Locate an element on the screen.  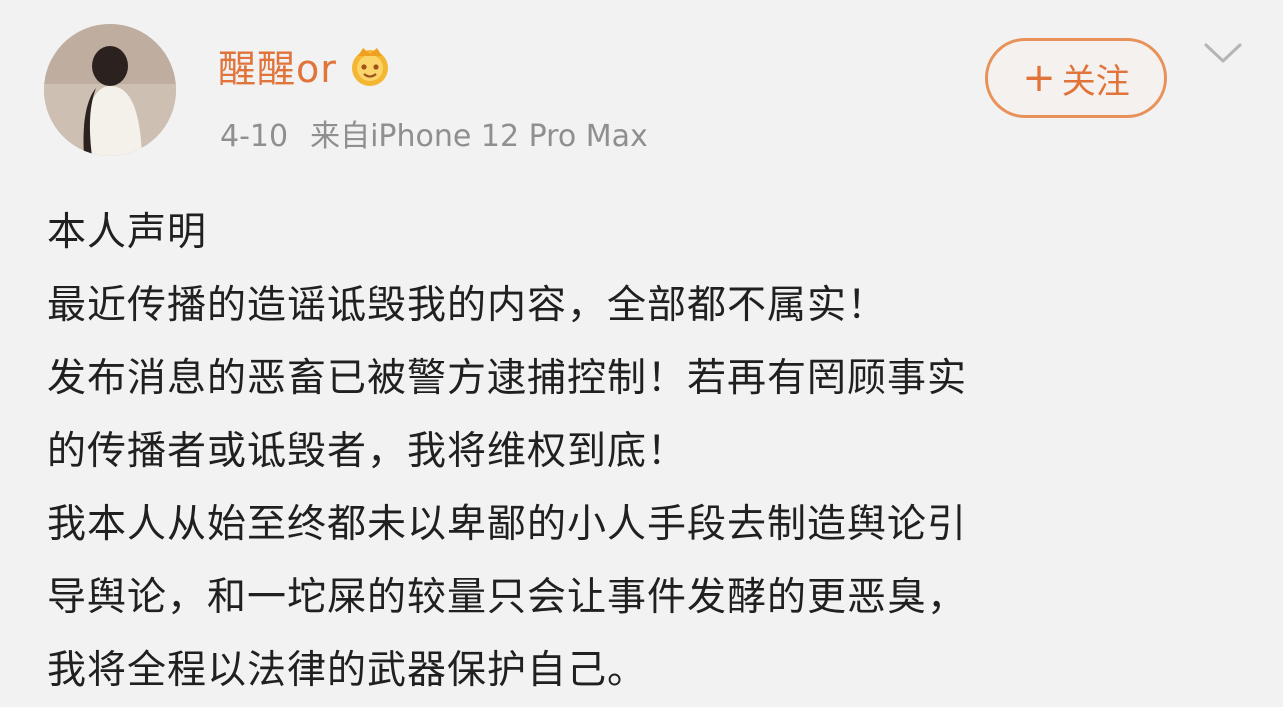
avatar-image is located at coordinates (110, 90).